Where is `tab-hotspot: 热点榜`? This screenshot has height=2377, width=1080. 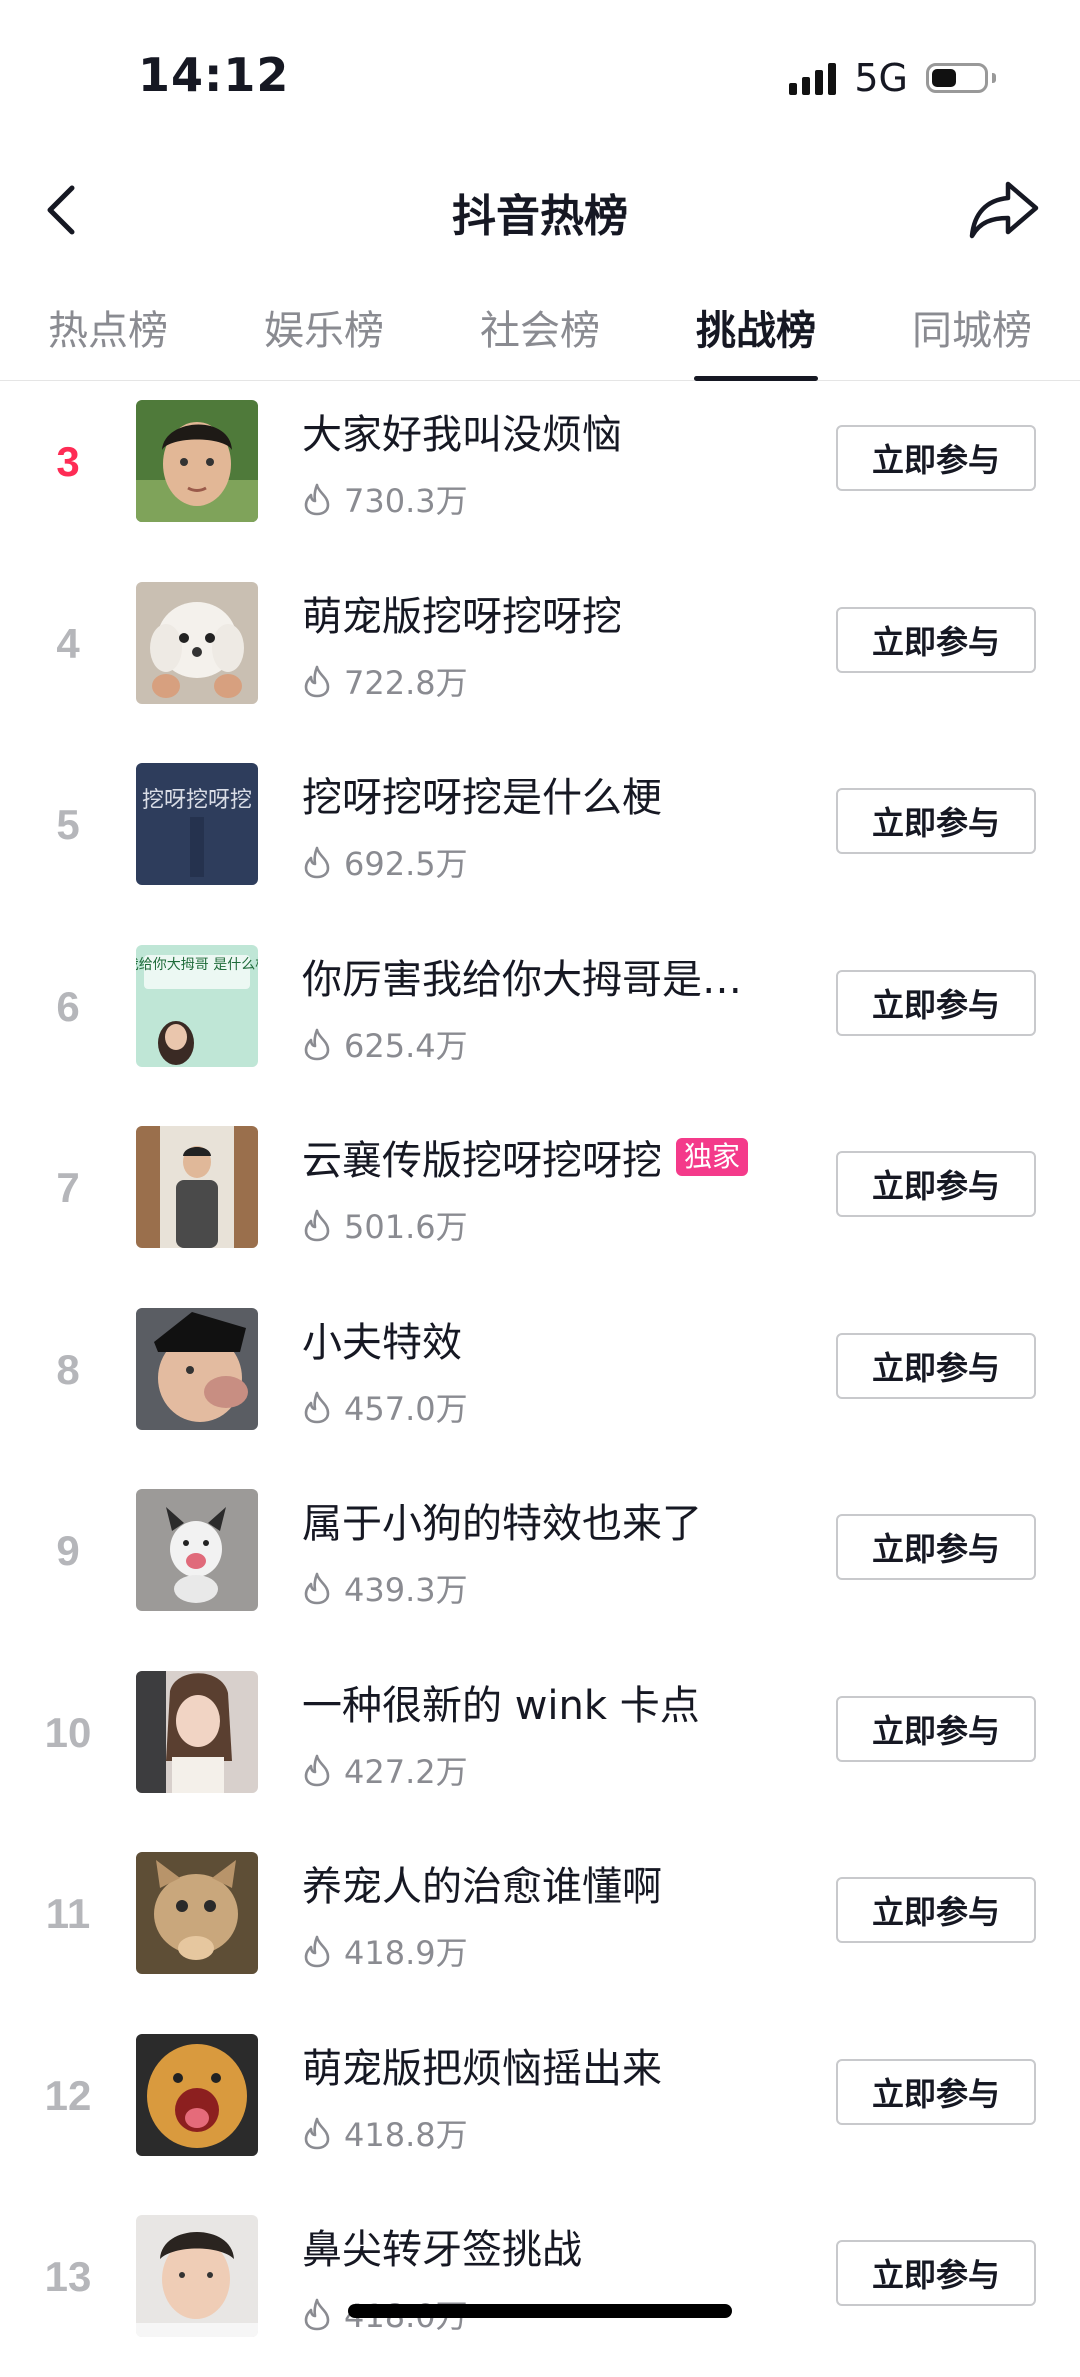
tab-hotspot: 热点榜 is located at coordinates (108, 330).